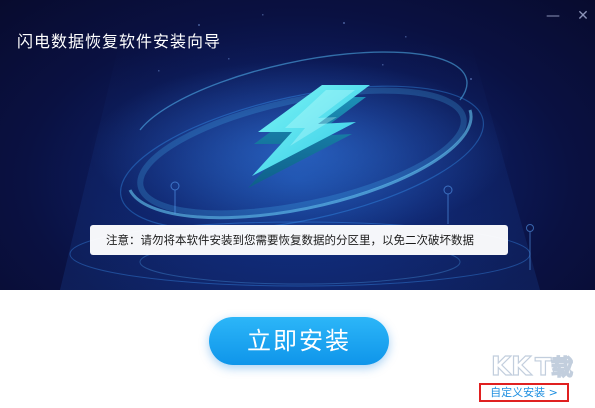 Image resolution: width=595 pixels, height=408 pixels. Describe the element at coordinates (524, 392) in the screenshot. I see `custom-install-link: 自定义安装 >` at that location.